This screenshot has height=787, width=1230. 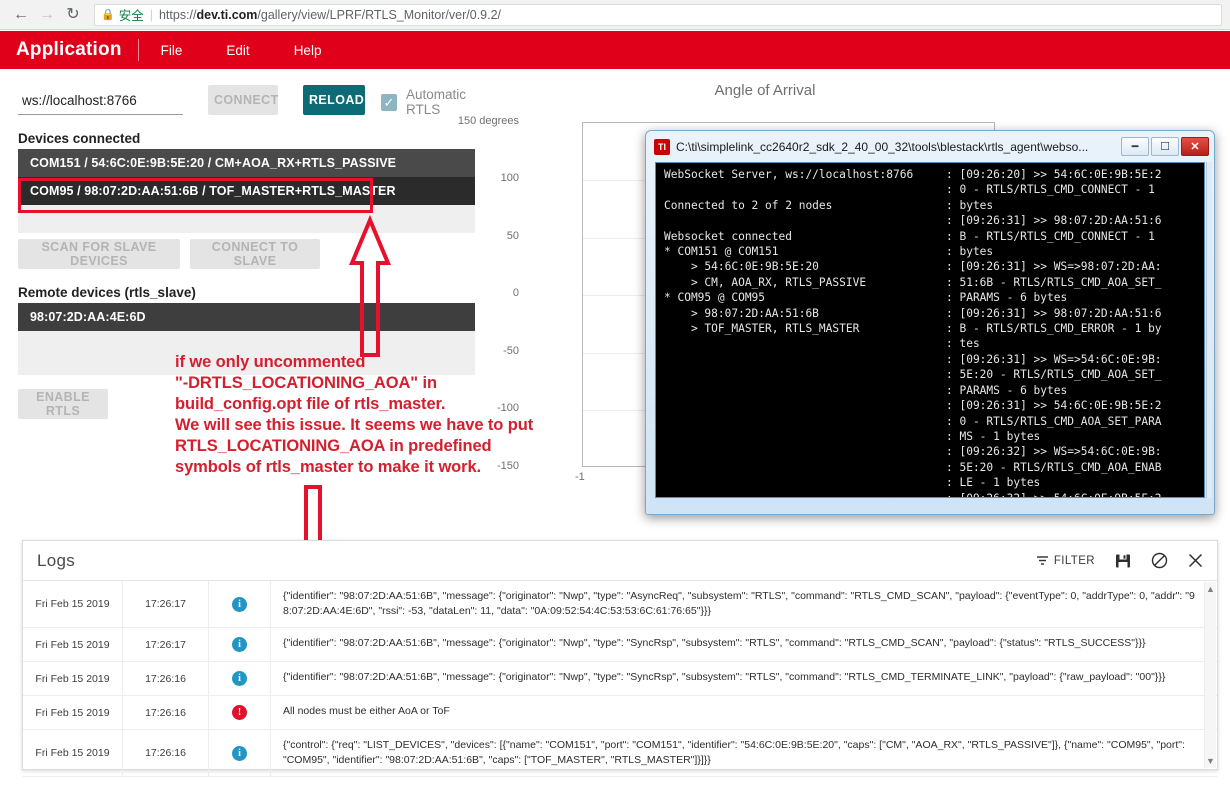 What do you see at coordinates (131, 16) in the screenshot?
I see `secure-label: 安全` at bounding box center [131, 16].